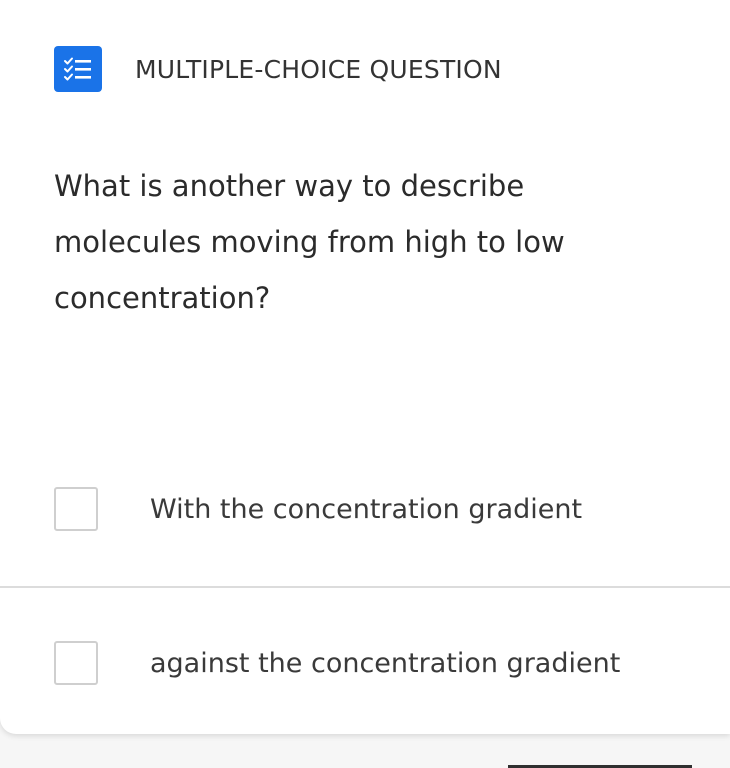  Describe the element at coordinates (318, 69) in the screenshot. I see `question-type-label: MULTIPLE-CHOICE QUESTION` at that location.